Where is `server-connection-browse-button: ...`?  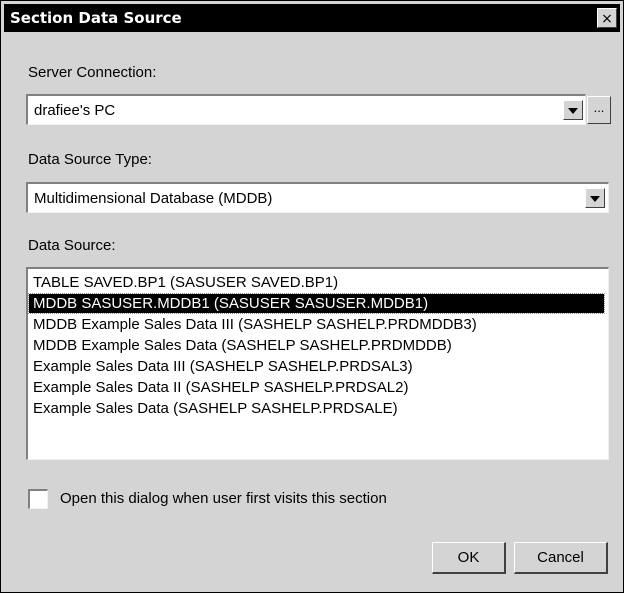
server-connection-browse-button: ... is located at coordinates (599, 110).